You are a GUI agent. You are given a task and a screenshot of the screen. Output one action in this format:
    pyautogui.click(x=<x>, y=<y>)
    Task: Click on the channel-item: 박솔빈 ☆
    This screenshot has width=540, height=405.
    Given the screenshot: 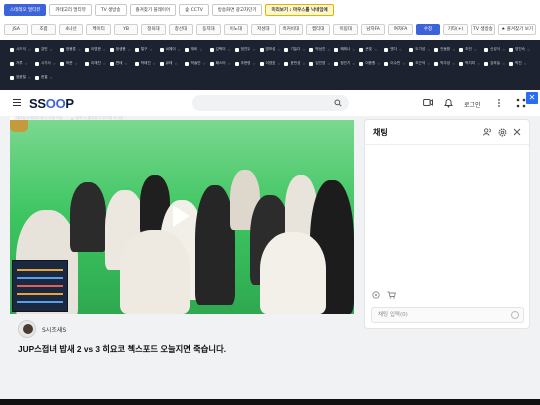 What is the action you would take?
    pyautogui.click(x=196, y=63)
    